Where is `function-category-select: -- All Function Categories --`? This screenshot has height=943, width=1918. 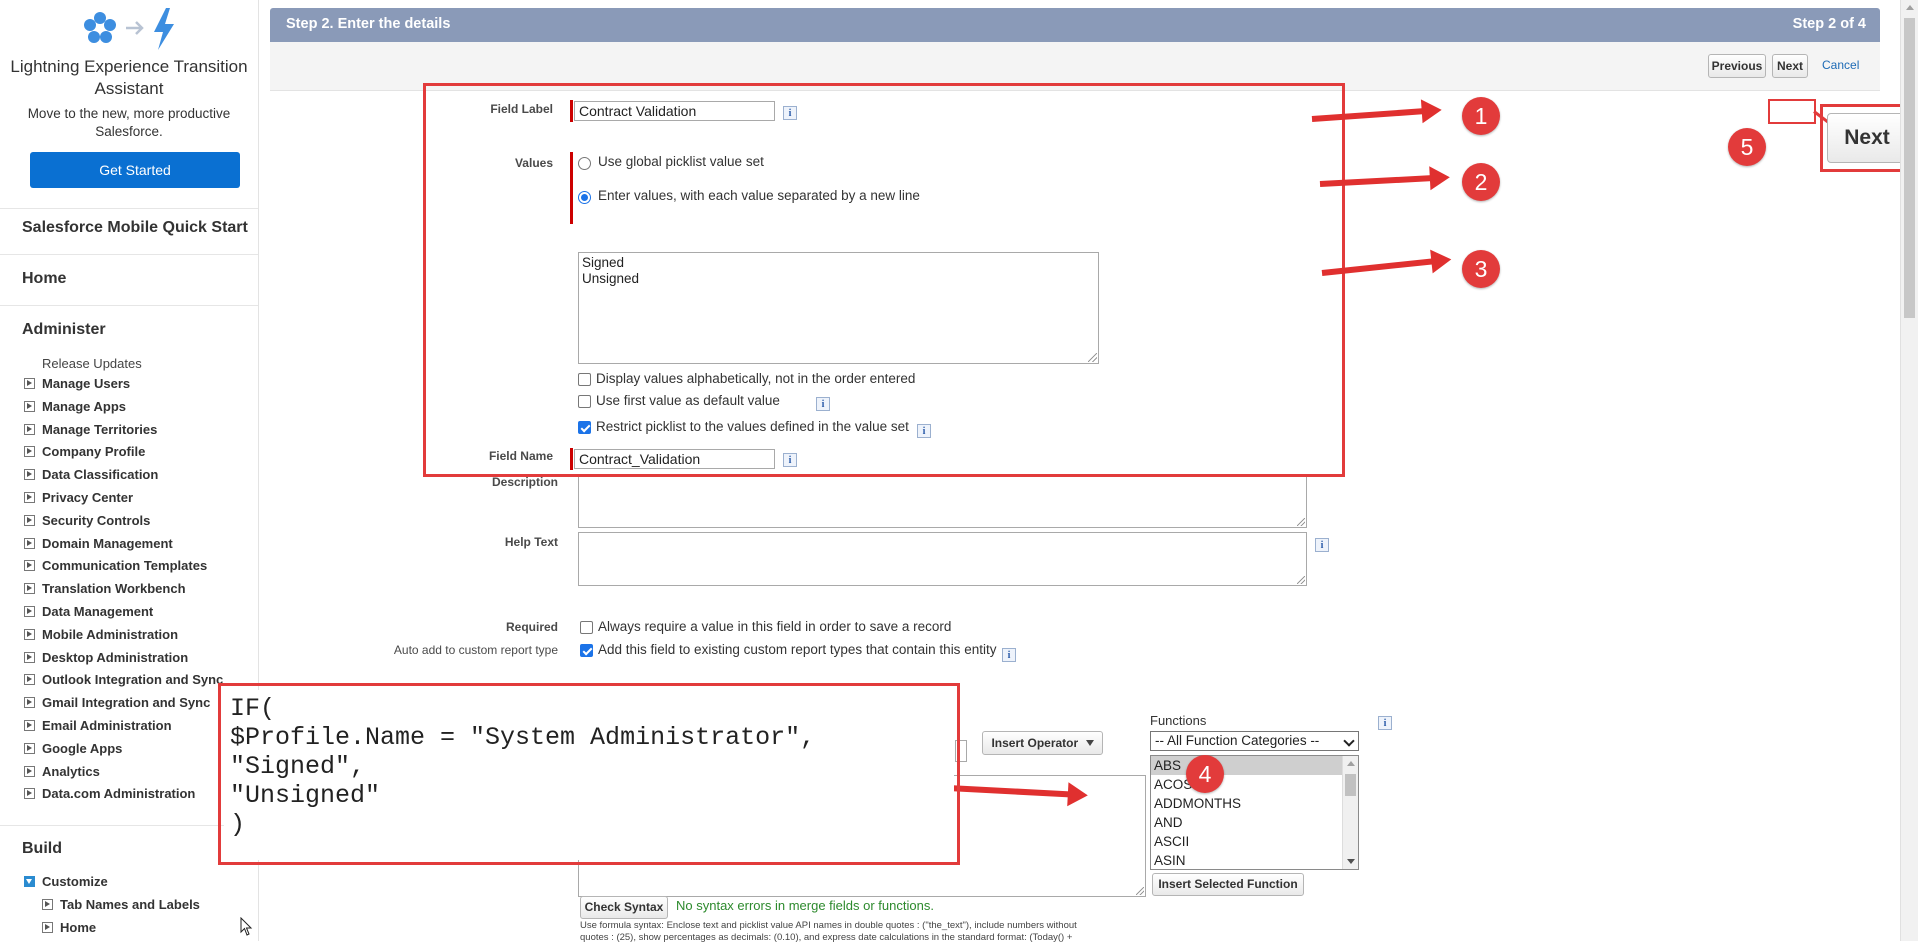
function-category-select: -- All Function Categories -- is located at coordinates (1254, 741).